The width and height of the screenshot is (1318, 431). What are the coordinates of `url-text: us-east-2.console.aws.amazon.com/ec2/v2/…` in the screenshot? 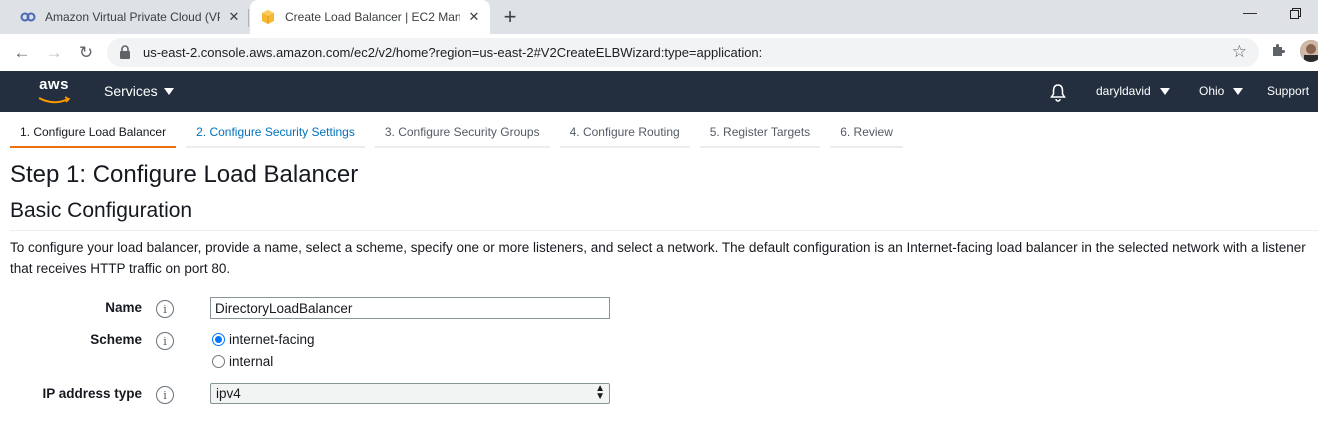 It's located at (453, 52).